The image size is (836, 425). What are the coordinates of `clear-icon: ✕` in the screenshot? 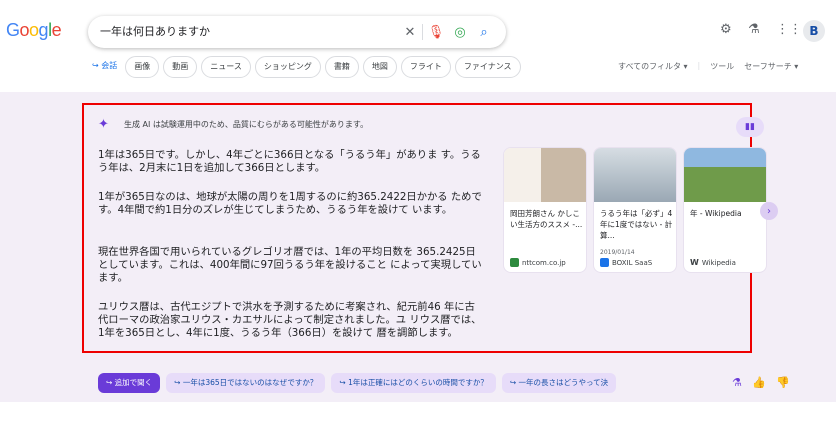 It's located at (410, 32).